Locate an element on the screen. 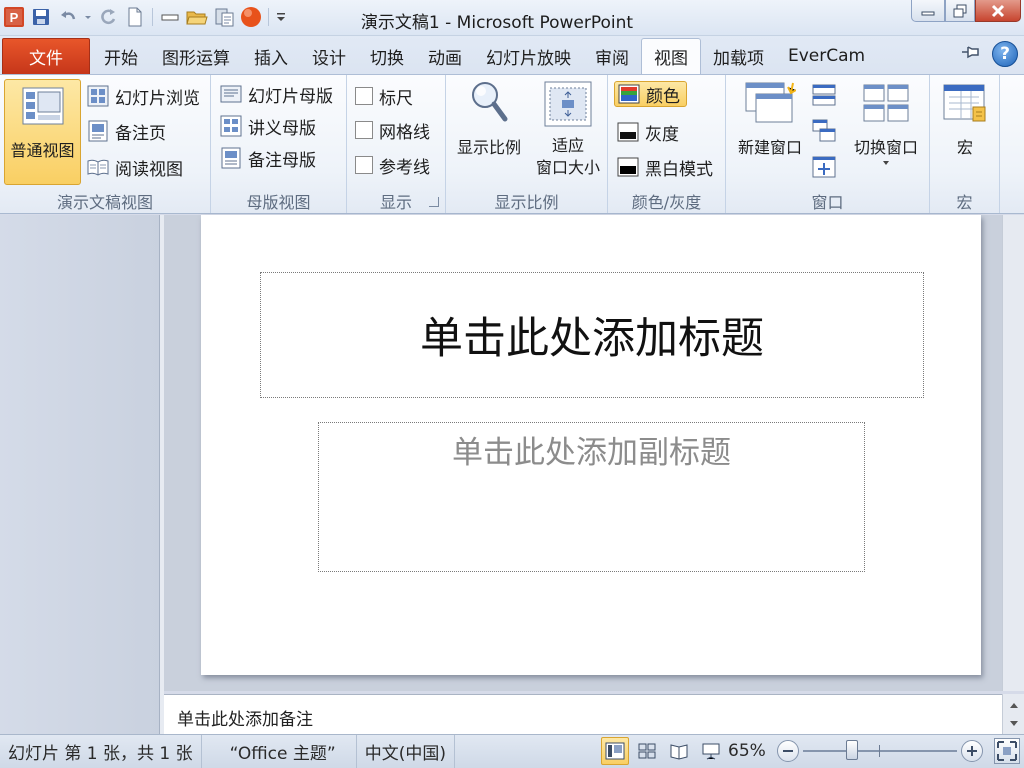 This screenshot has width=1024, height=768. notes-page-icon is located at coordinates (98, 131).